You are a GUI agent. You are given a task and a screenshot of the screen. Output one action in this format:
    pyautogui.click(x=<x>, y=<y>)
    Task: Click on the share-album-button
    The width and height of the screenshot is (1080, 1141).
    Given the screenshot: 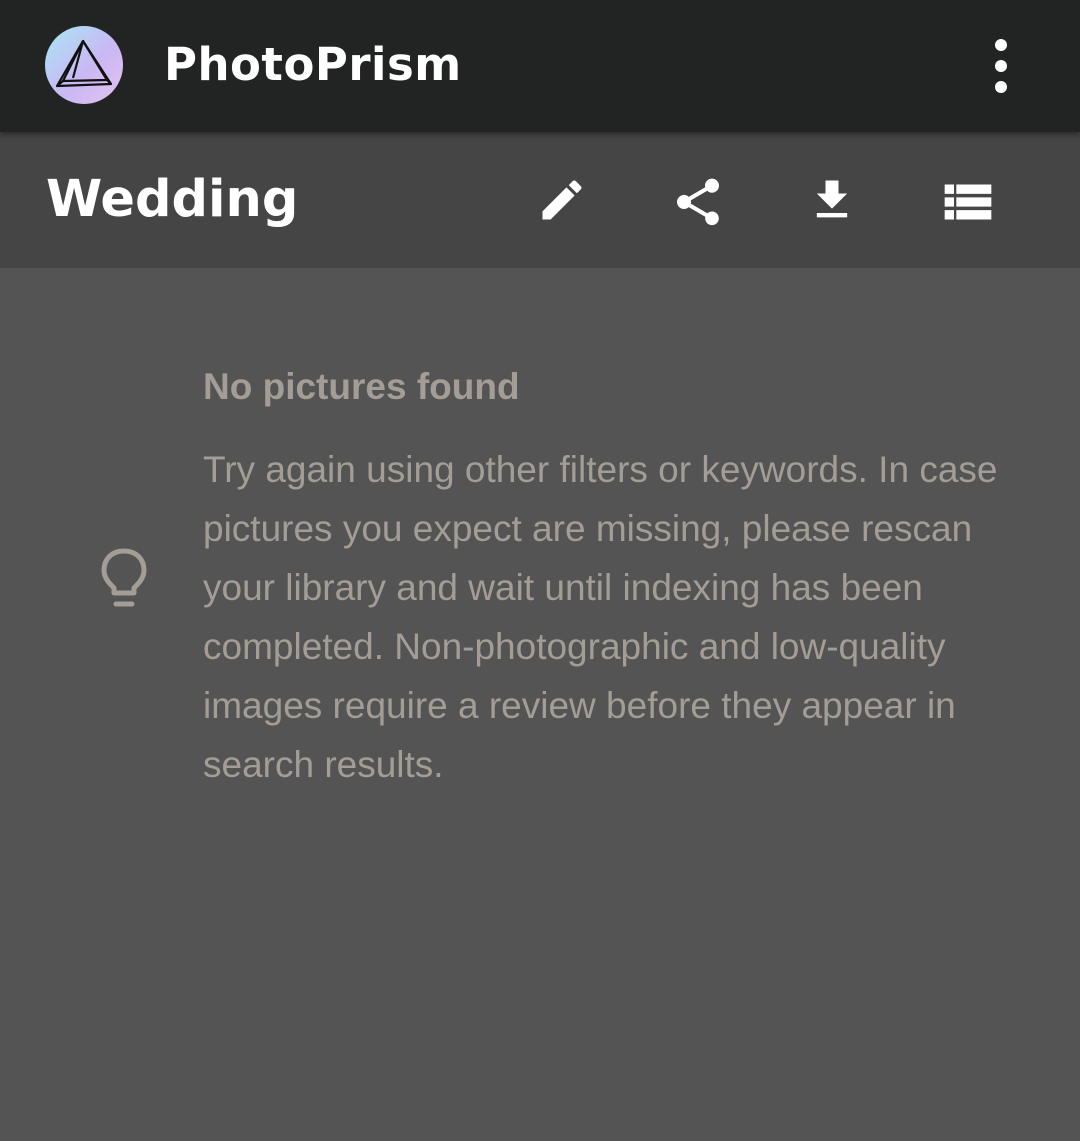 What is the action you would take?
    pyautogui.click(x=696, y=200)
    